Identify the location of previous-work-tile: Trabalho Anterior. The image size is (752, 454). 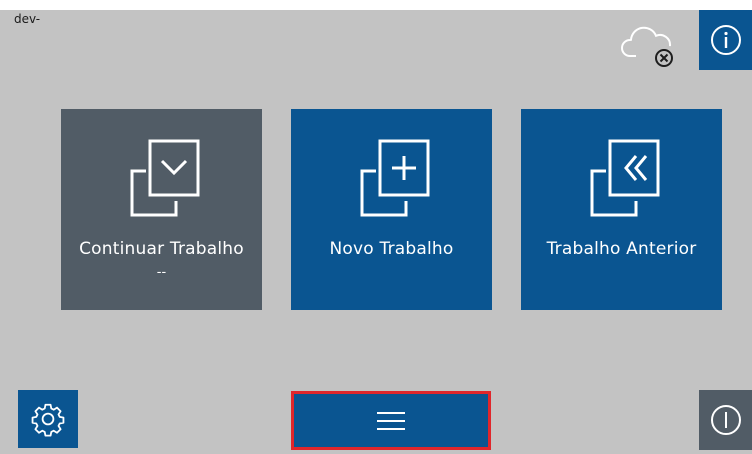
(621, 209).